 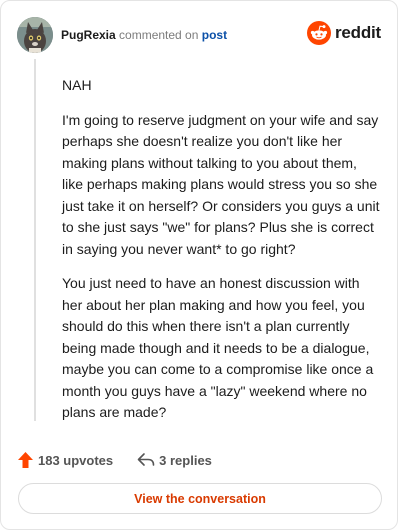 What do you see at coordinates (88, 35) in the screenshot?
I see `username: PugRexia` at bounding box center [88, 35].